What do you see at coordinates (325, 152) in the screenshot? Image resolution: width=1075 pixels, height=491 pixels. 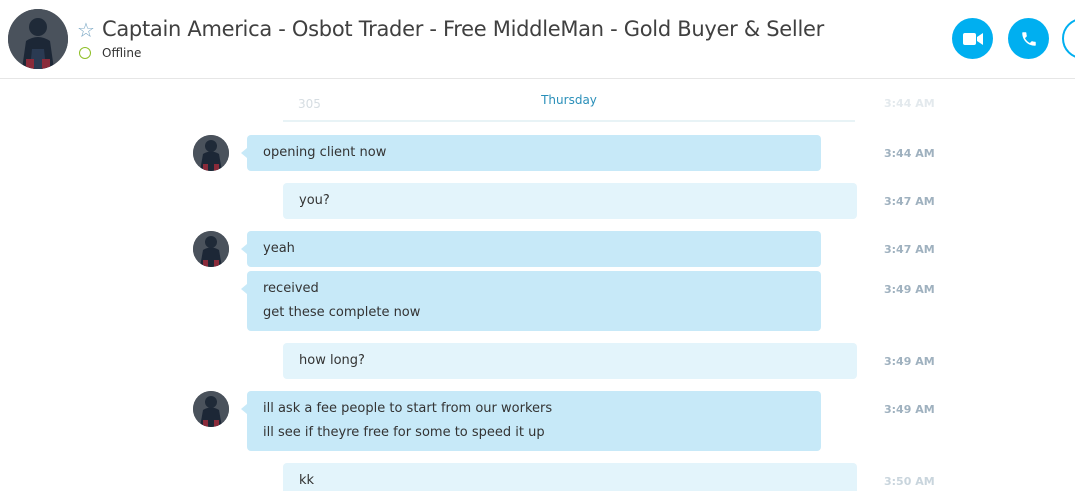 I see `message-text: opening client now` at bounding box center [325, 152].